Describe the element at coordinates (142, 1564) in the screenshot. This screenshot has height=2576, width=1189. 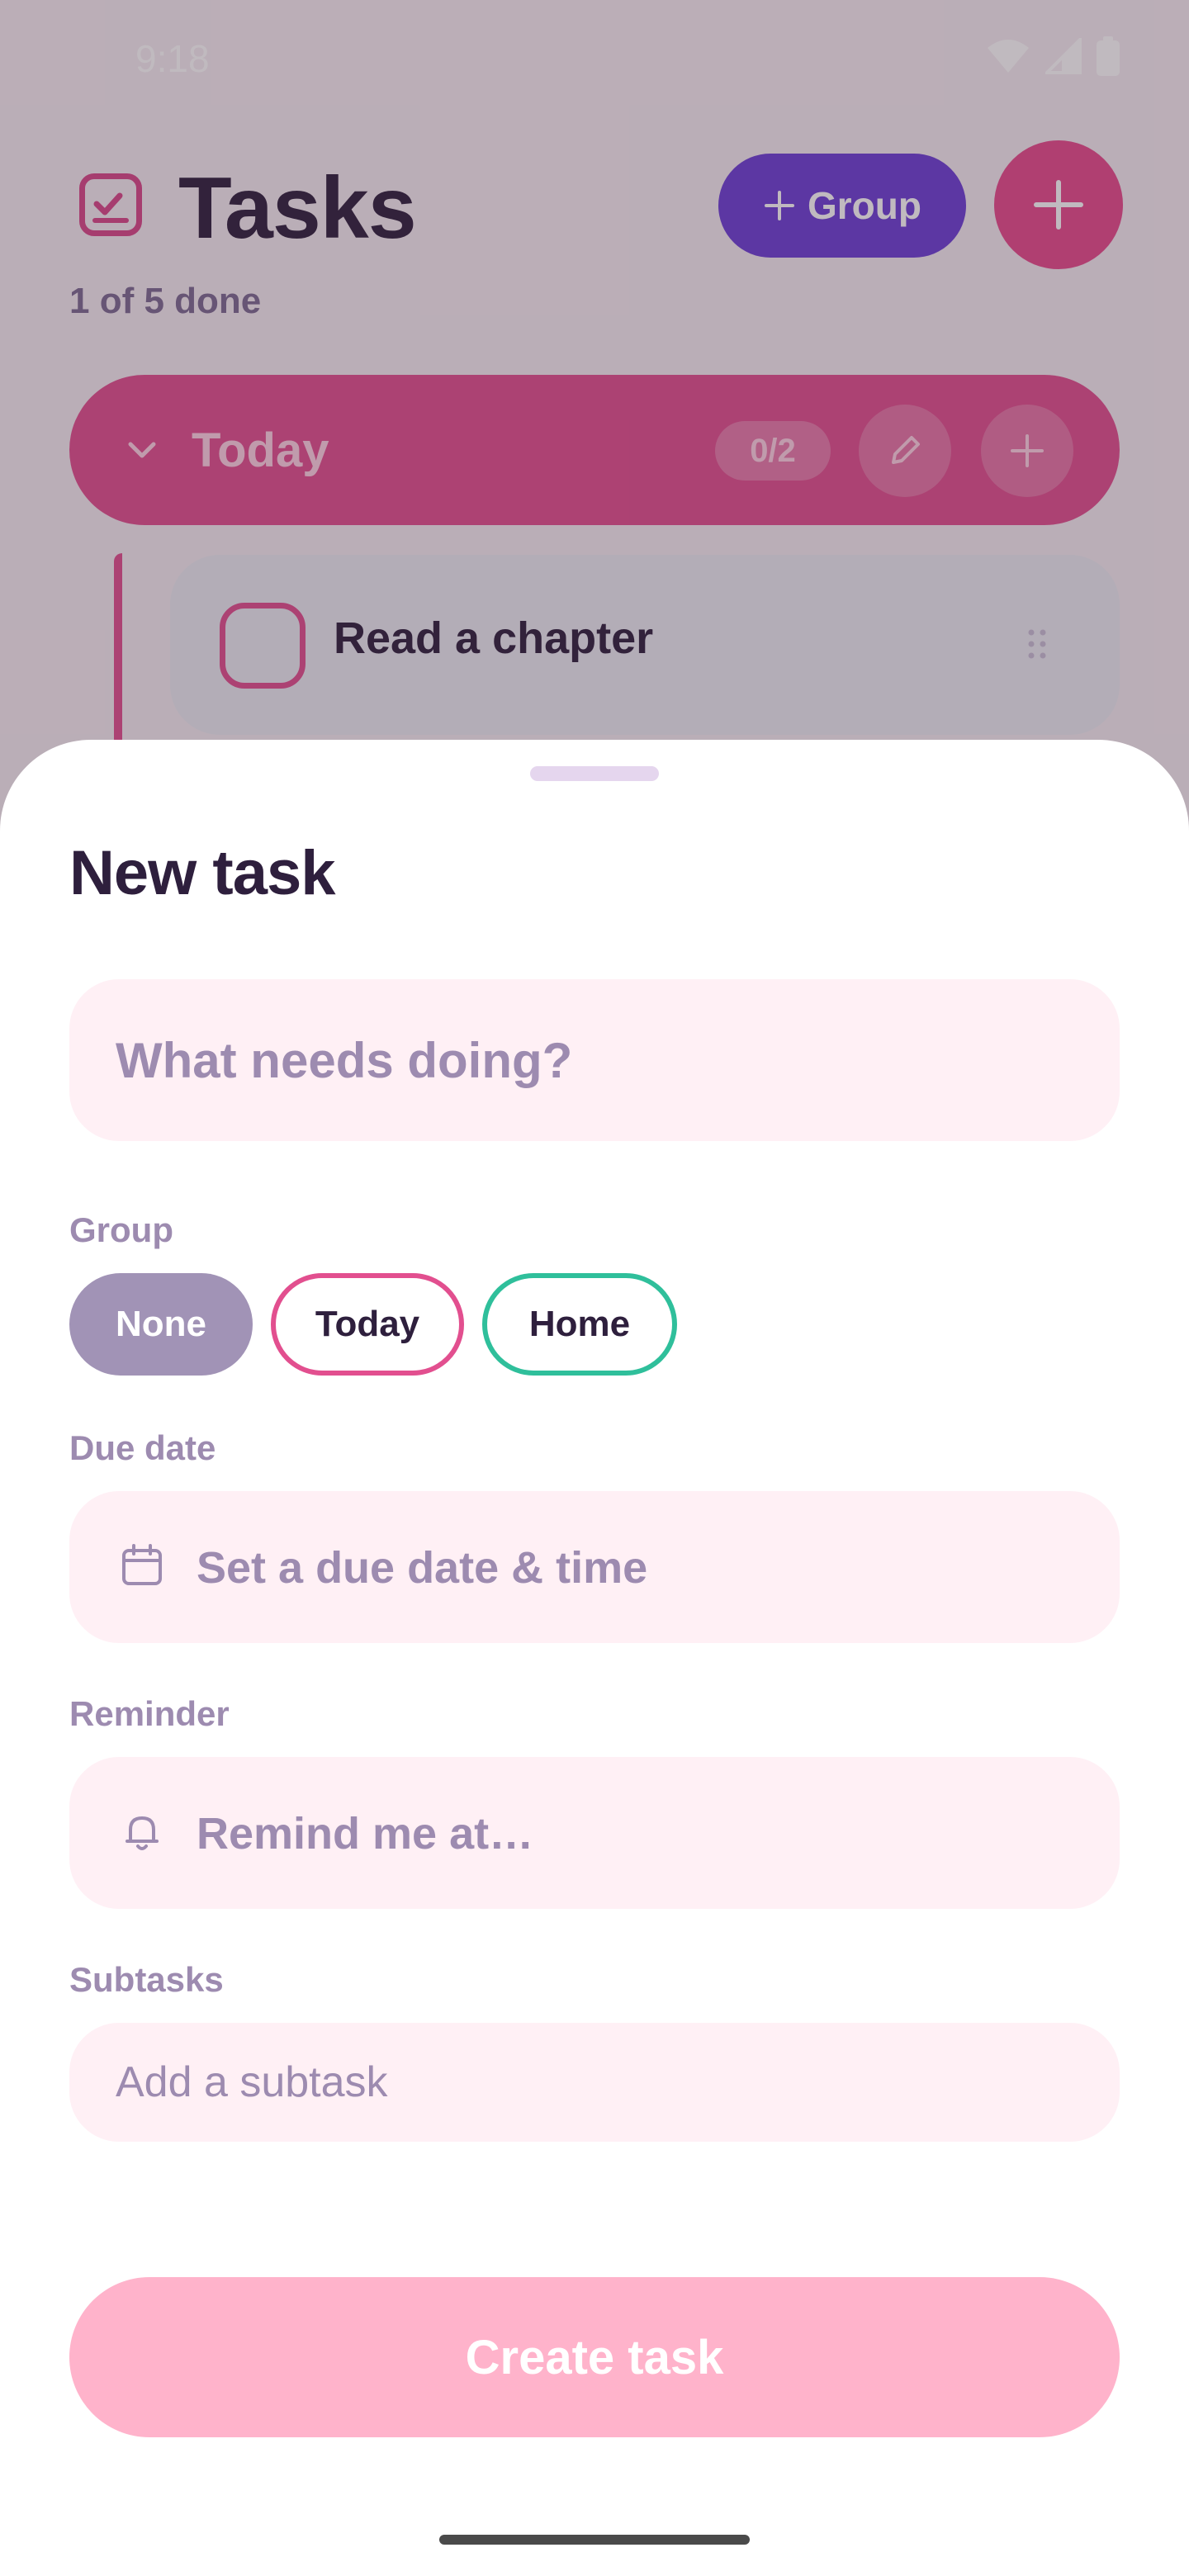
I see `calendar-icon` at that location.